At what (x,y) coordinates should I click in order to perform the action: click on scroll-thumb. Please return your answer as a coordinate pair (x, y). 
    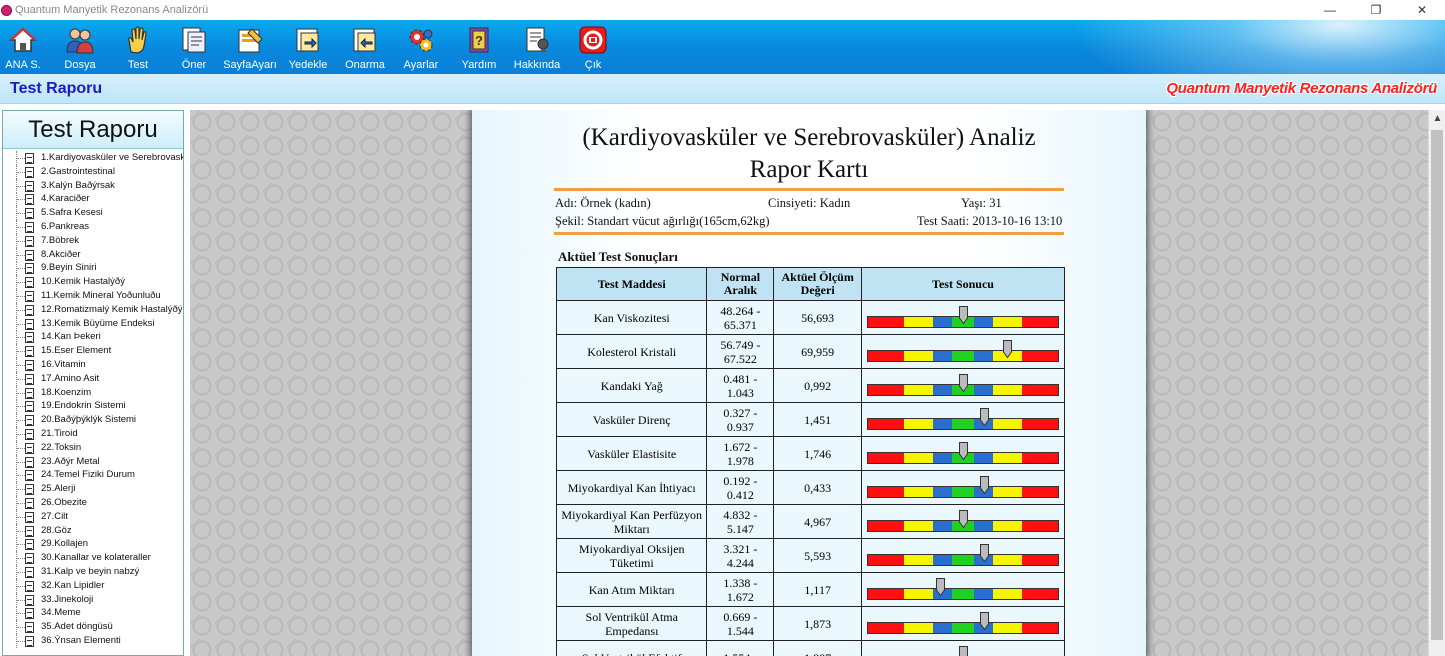
    Looking at the image, I should click on (1437, 385).